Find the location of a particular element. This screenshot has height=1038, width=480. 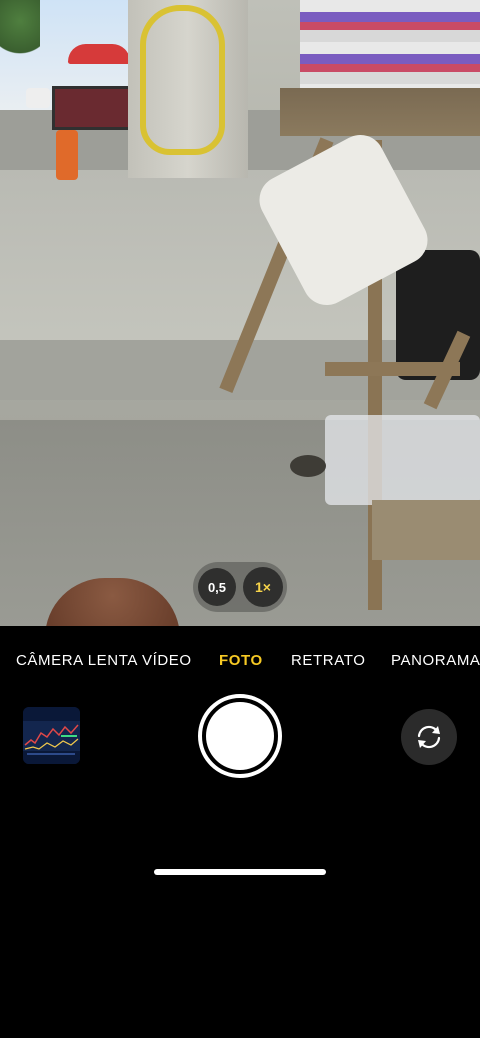

thumbnail-image is located at coordinates (51, 735).